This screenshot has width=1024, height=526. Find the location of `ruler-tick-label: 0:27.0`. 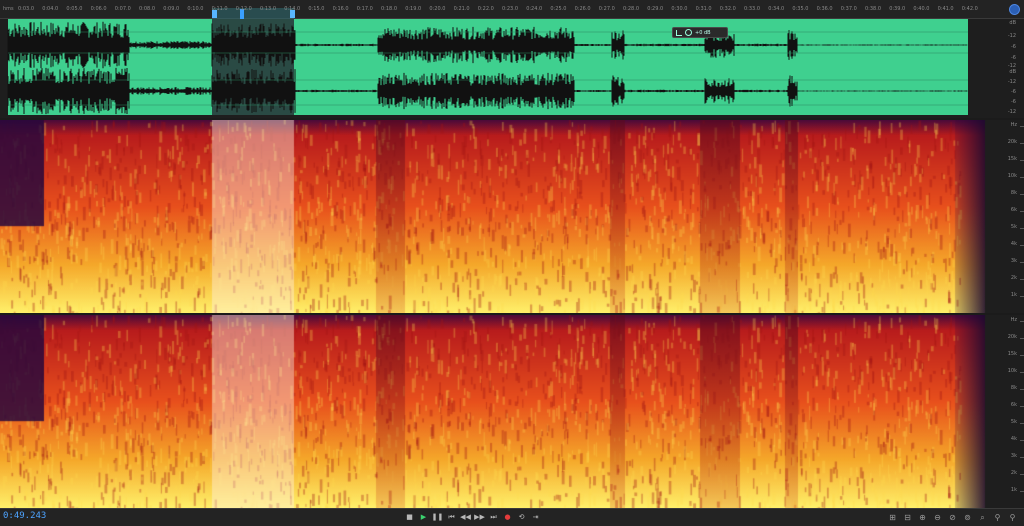

ruler-tick-label: 0:27.0 is located at coordinates (606, 9).